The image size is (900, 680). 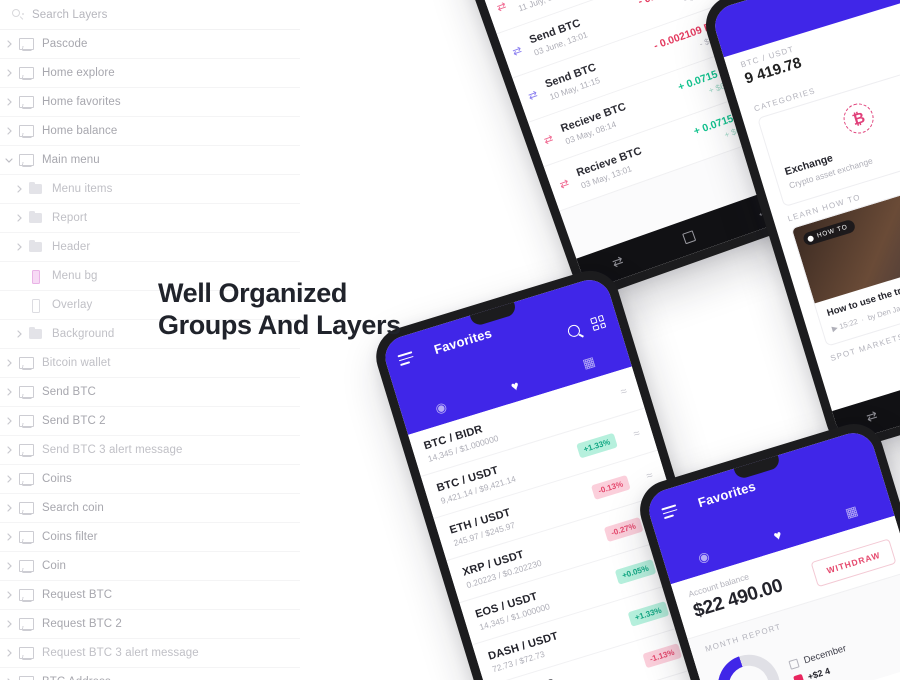 I want to click on layer-label: Overlay, so click(x=72, y=305).